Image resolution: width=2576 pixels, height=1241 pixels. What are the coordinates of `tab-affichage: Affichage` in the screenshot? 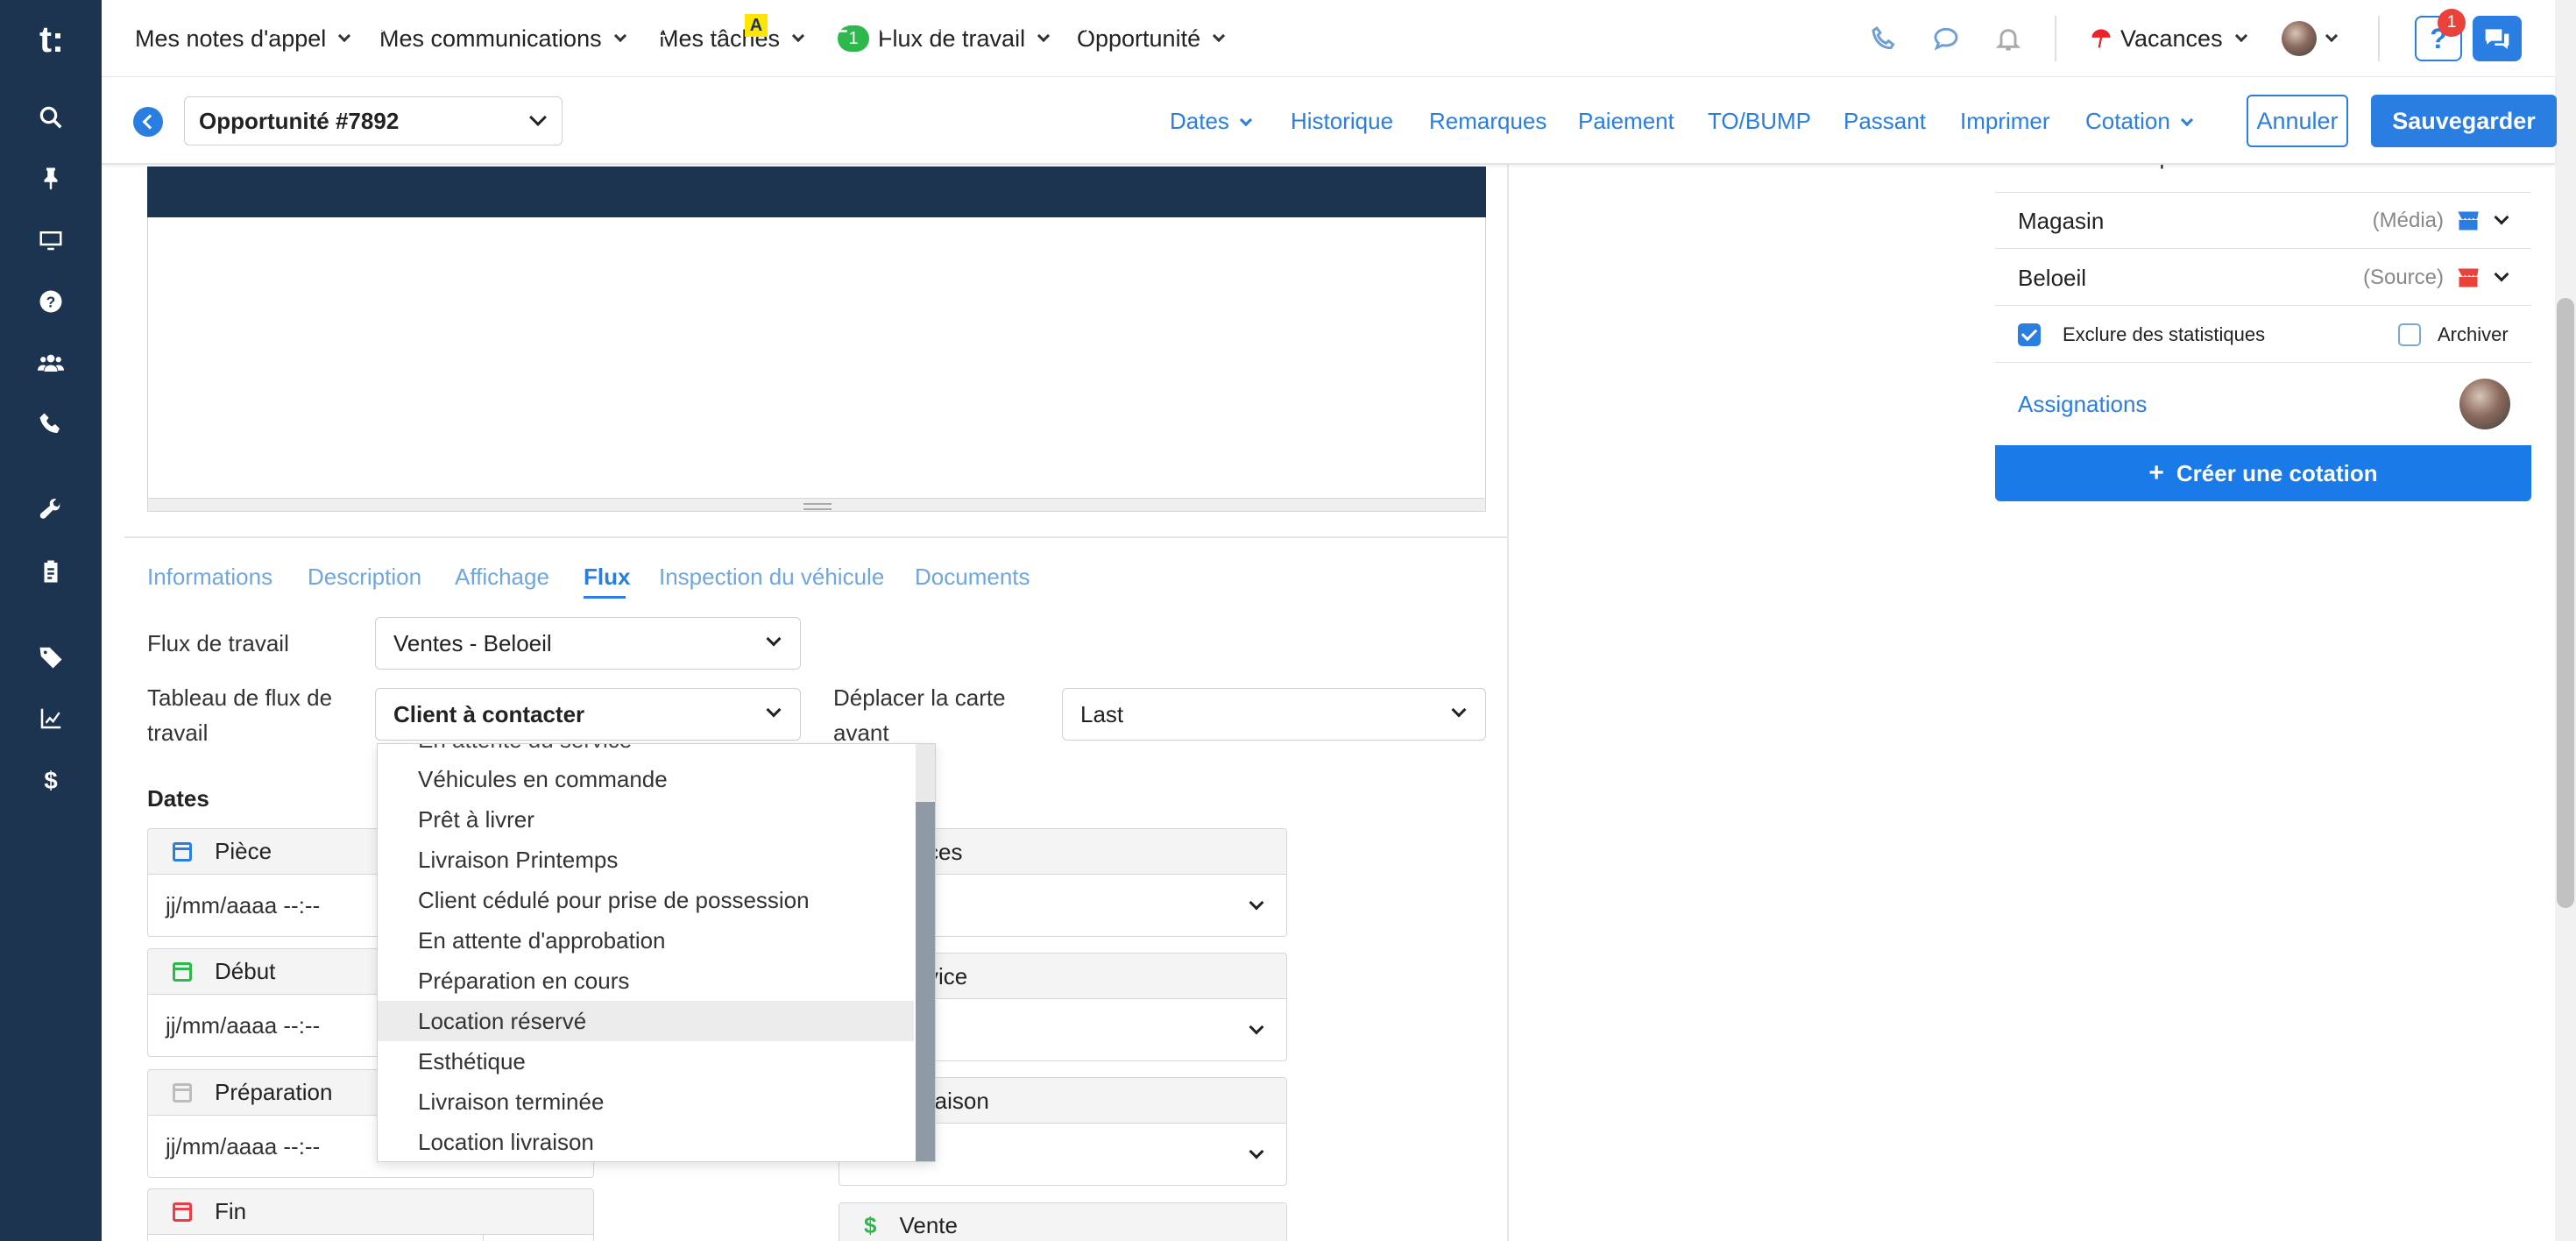 It's located at (502, 576).